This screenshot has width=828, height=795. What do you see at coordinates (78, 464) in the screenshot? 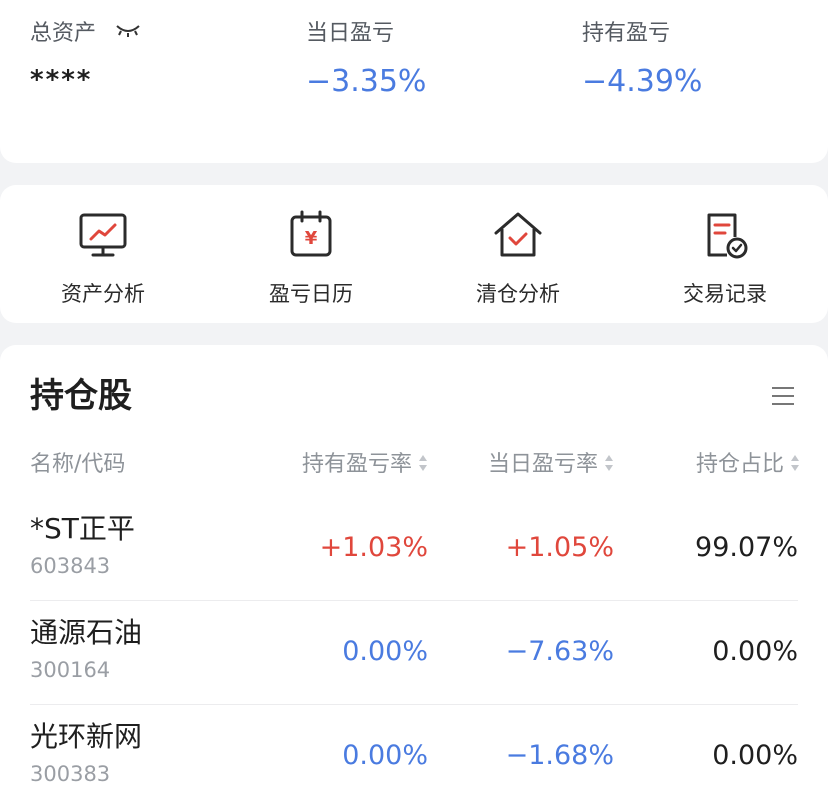
I see `column-header-name: 名称/代码` at bounding box center [78, 464].